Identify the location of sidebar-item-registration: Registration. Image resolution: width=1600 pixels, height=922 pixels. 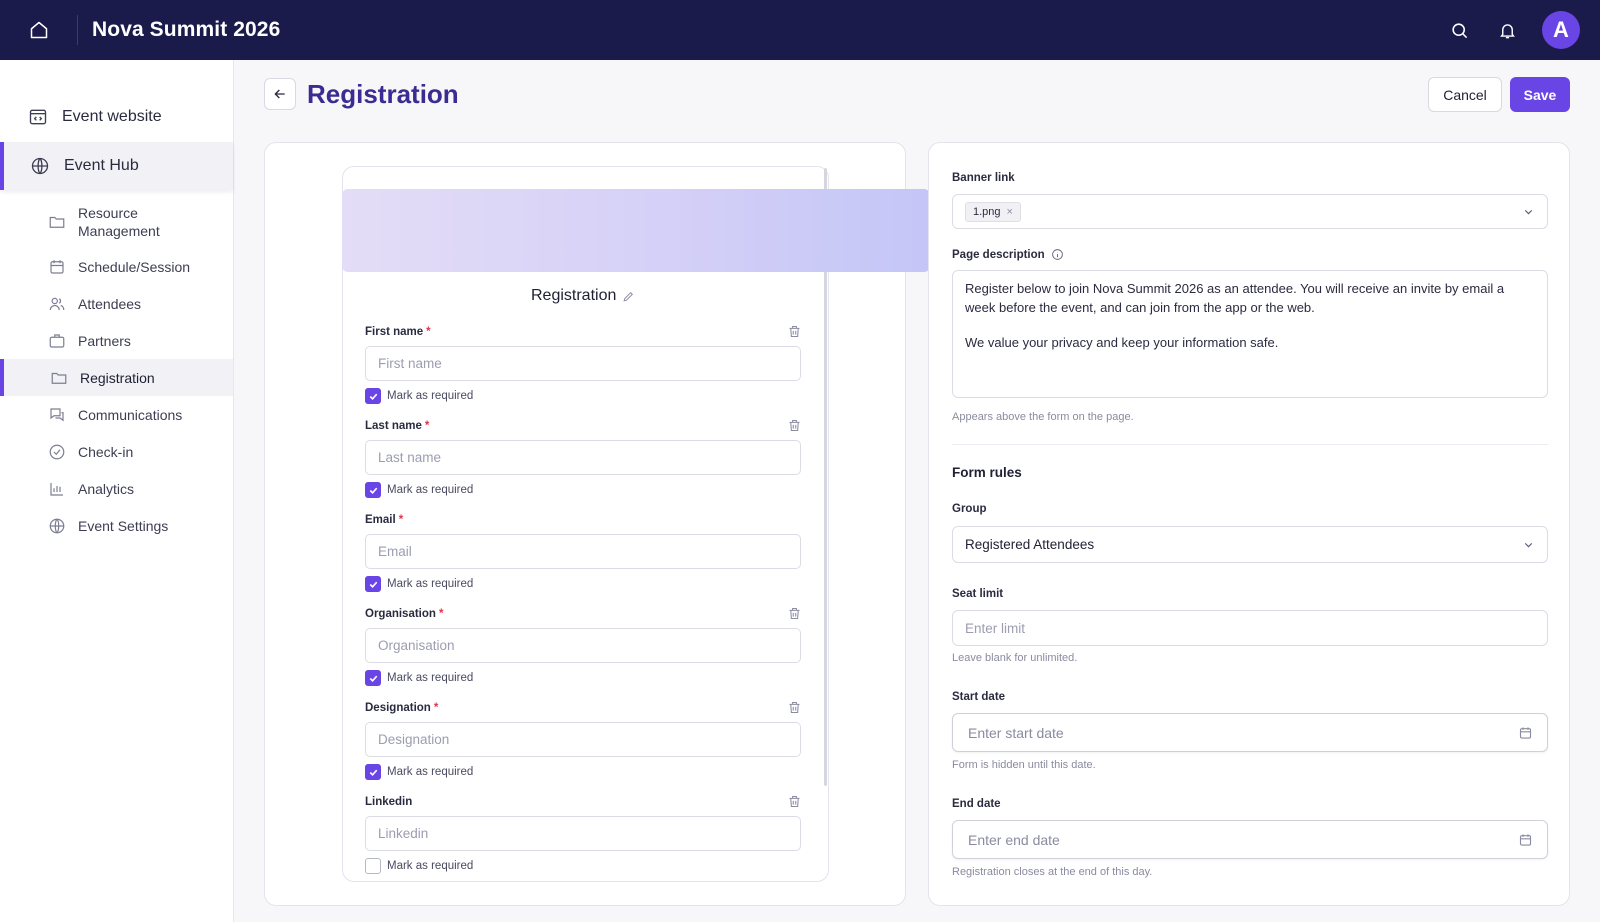
(116, 377).